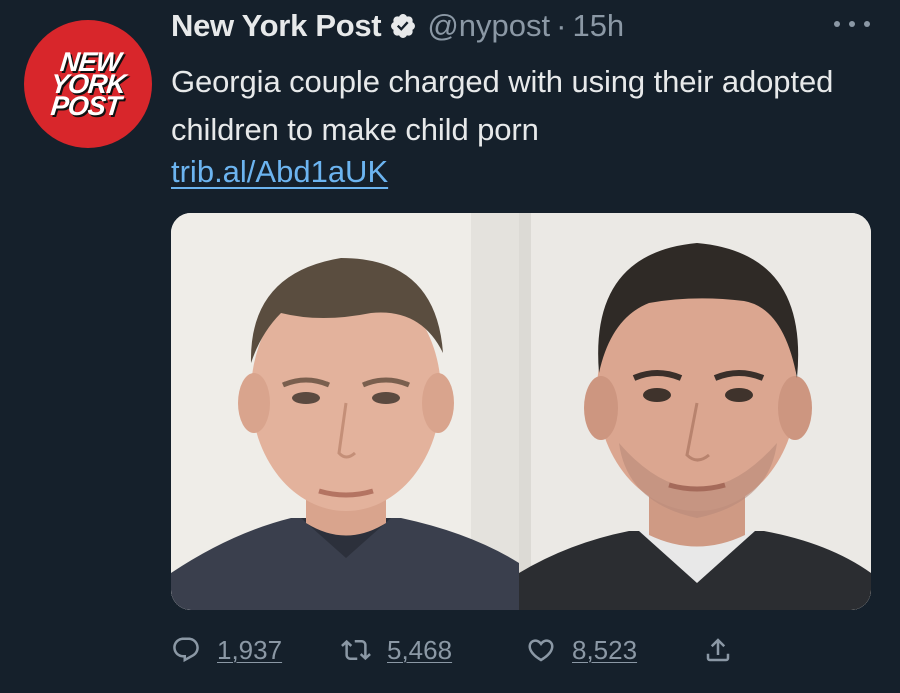 The width and height of the screenshot is (900, 693). What do you see at coordinates (852, 24) in the screenshot?
I see `more-options-icon` at bounding box center [852, 24].